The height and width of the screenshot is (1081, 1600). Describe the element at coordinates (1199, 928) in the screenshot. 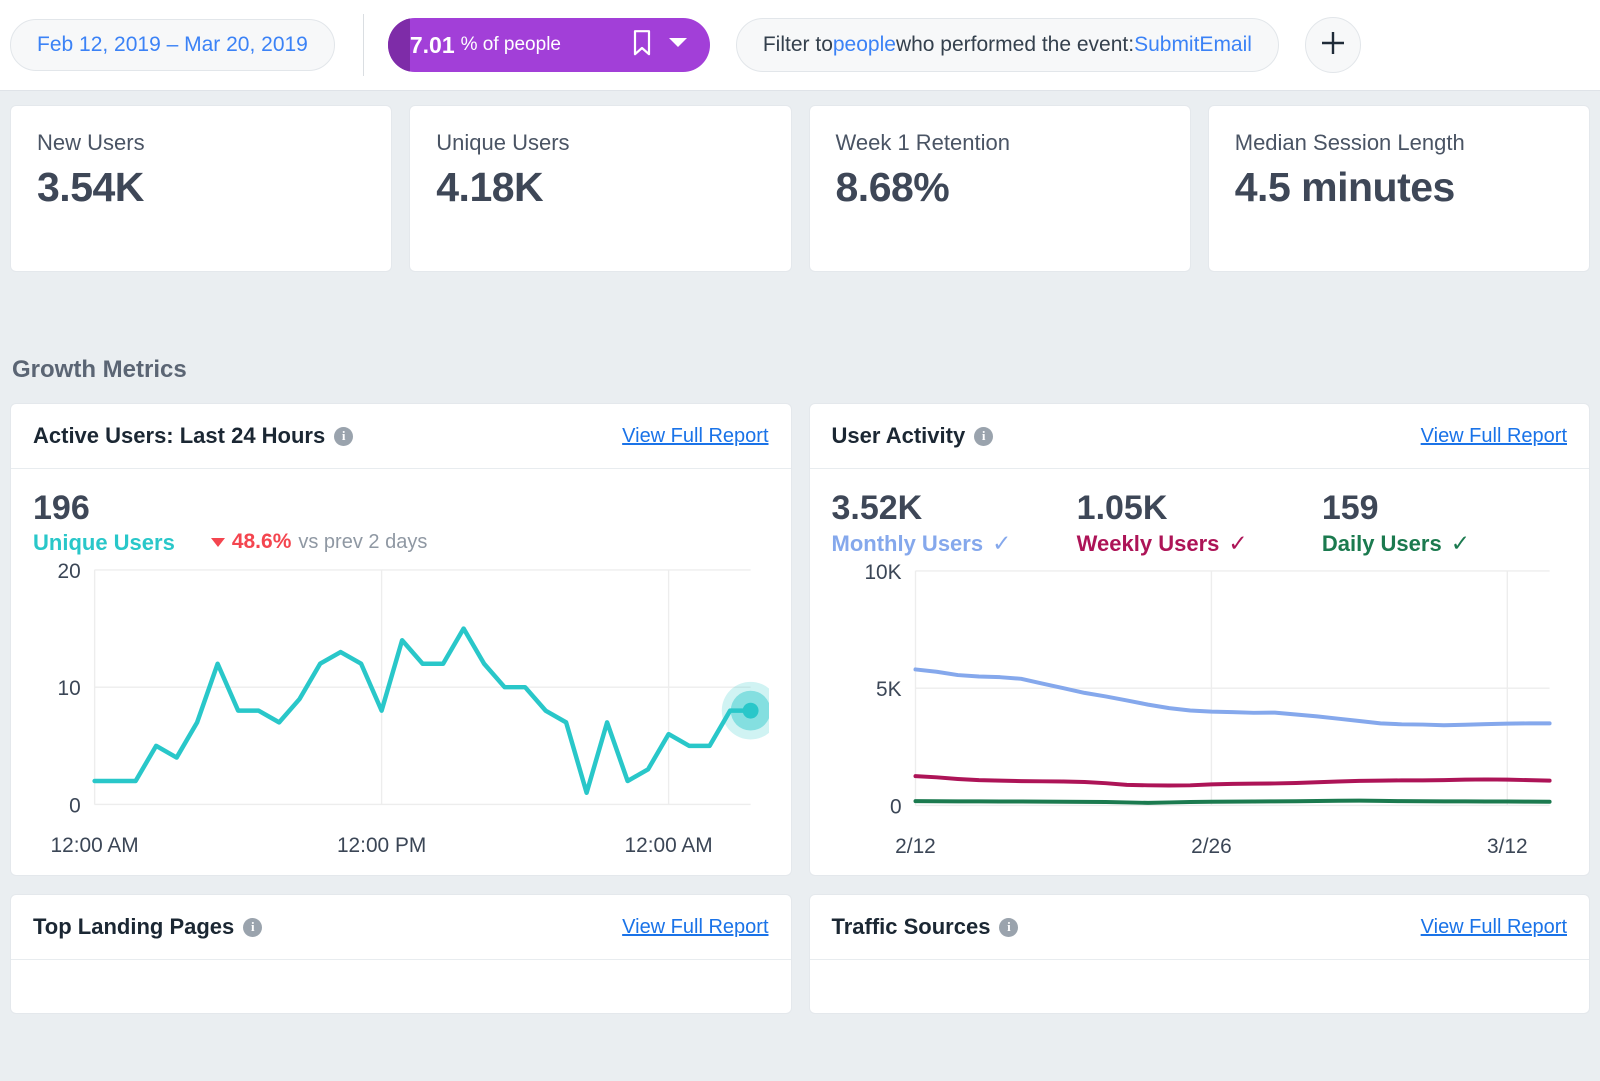

I see `card-header: Traffic Sources i View Full Report` at that location.